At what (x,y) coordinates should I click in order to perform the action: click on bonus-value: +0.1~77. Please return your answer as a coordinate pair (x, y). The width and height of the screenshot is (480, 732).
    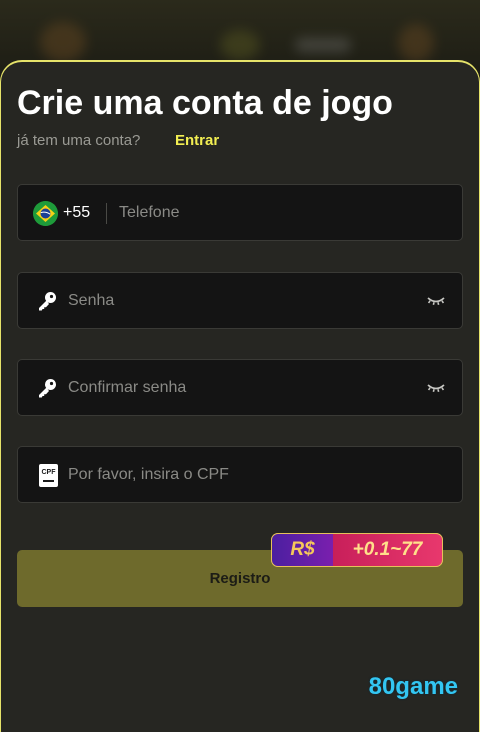
    Looking at the image, I should click on (388, 550).